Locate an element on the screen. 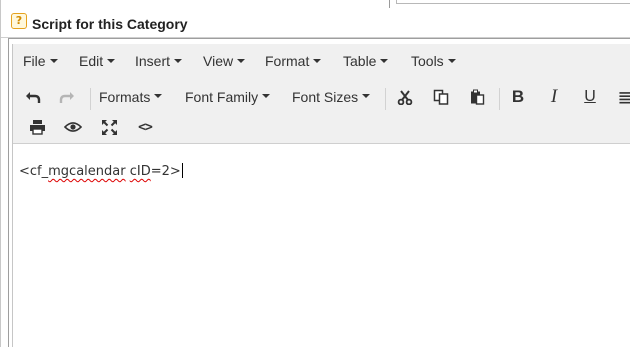 Image resolution: width=630 pixels, height=347 pixels. source-code-button: <> is located at coordinates (145, 127).